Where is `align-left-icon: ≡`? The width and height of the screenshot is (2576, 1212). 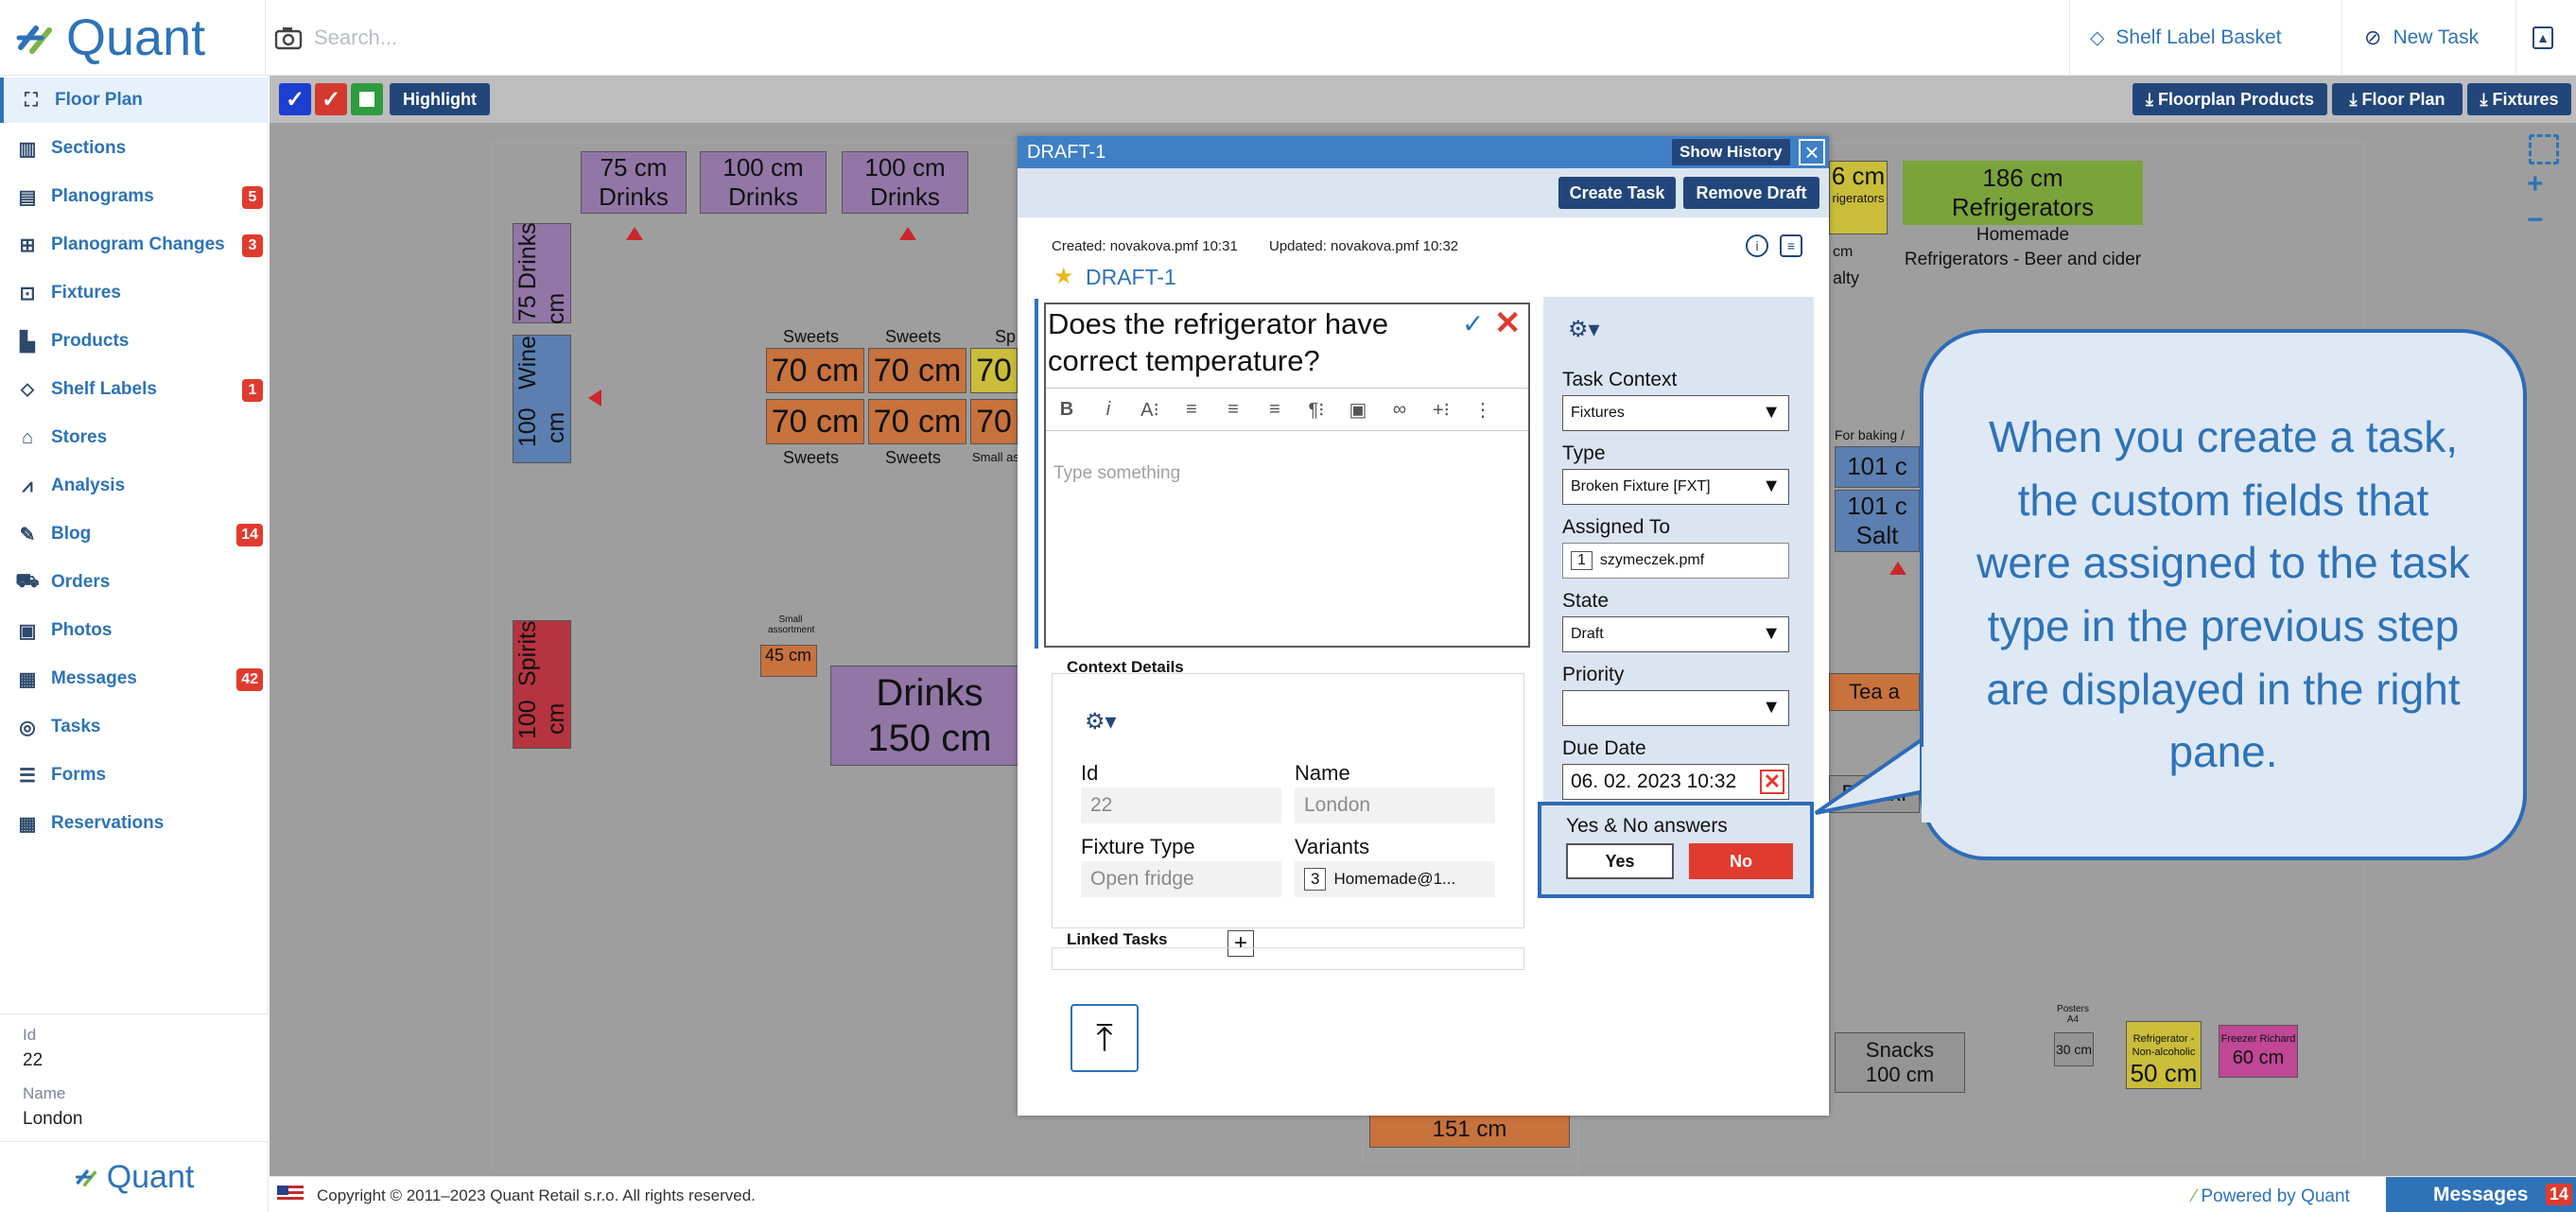
align-left-icon: ≡ is located at coordinates (1191, 410).